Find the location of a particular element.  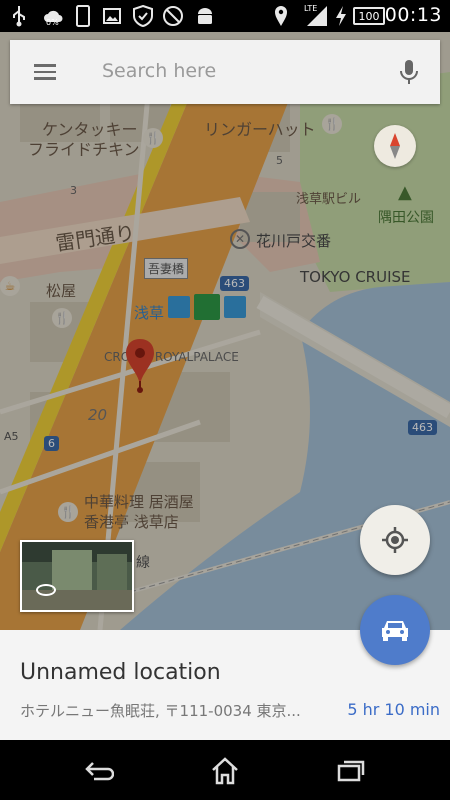

android-icon is located at coordinates (205, 16).